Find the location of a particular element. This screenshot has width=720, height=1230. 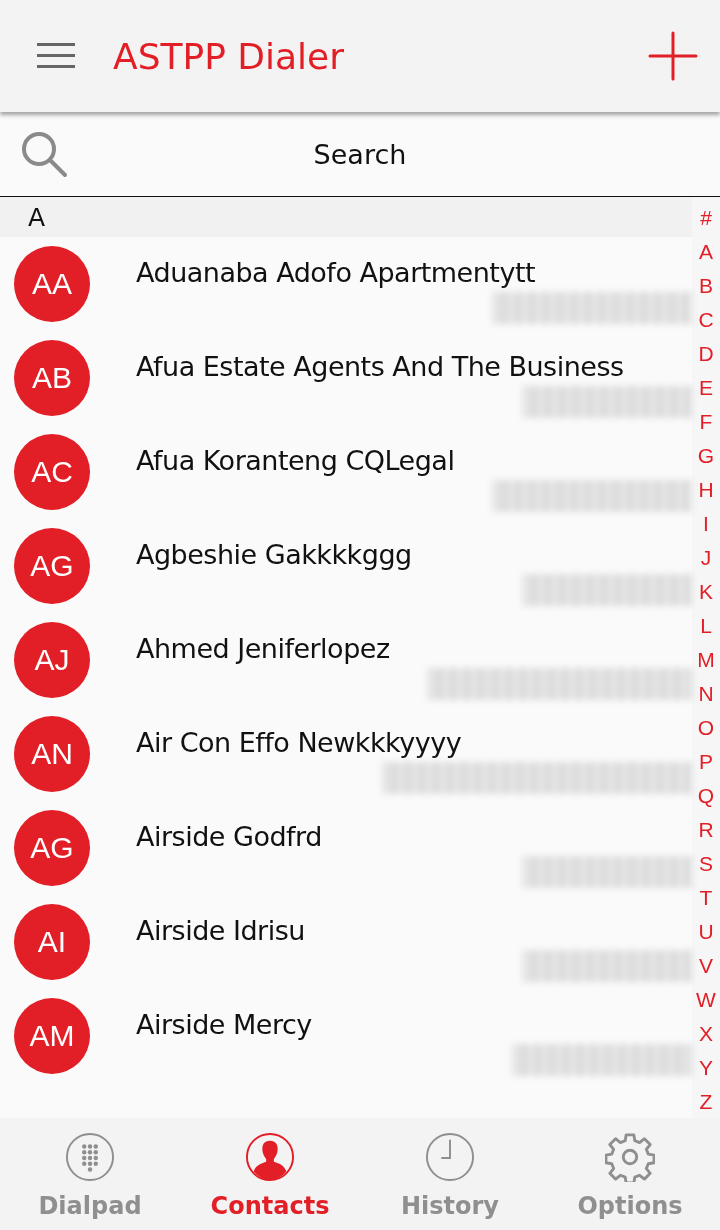

index-letter: T is located at coordinates (706, 898).